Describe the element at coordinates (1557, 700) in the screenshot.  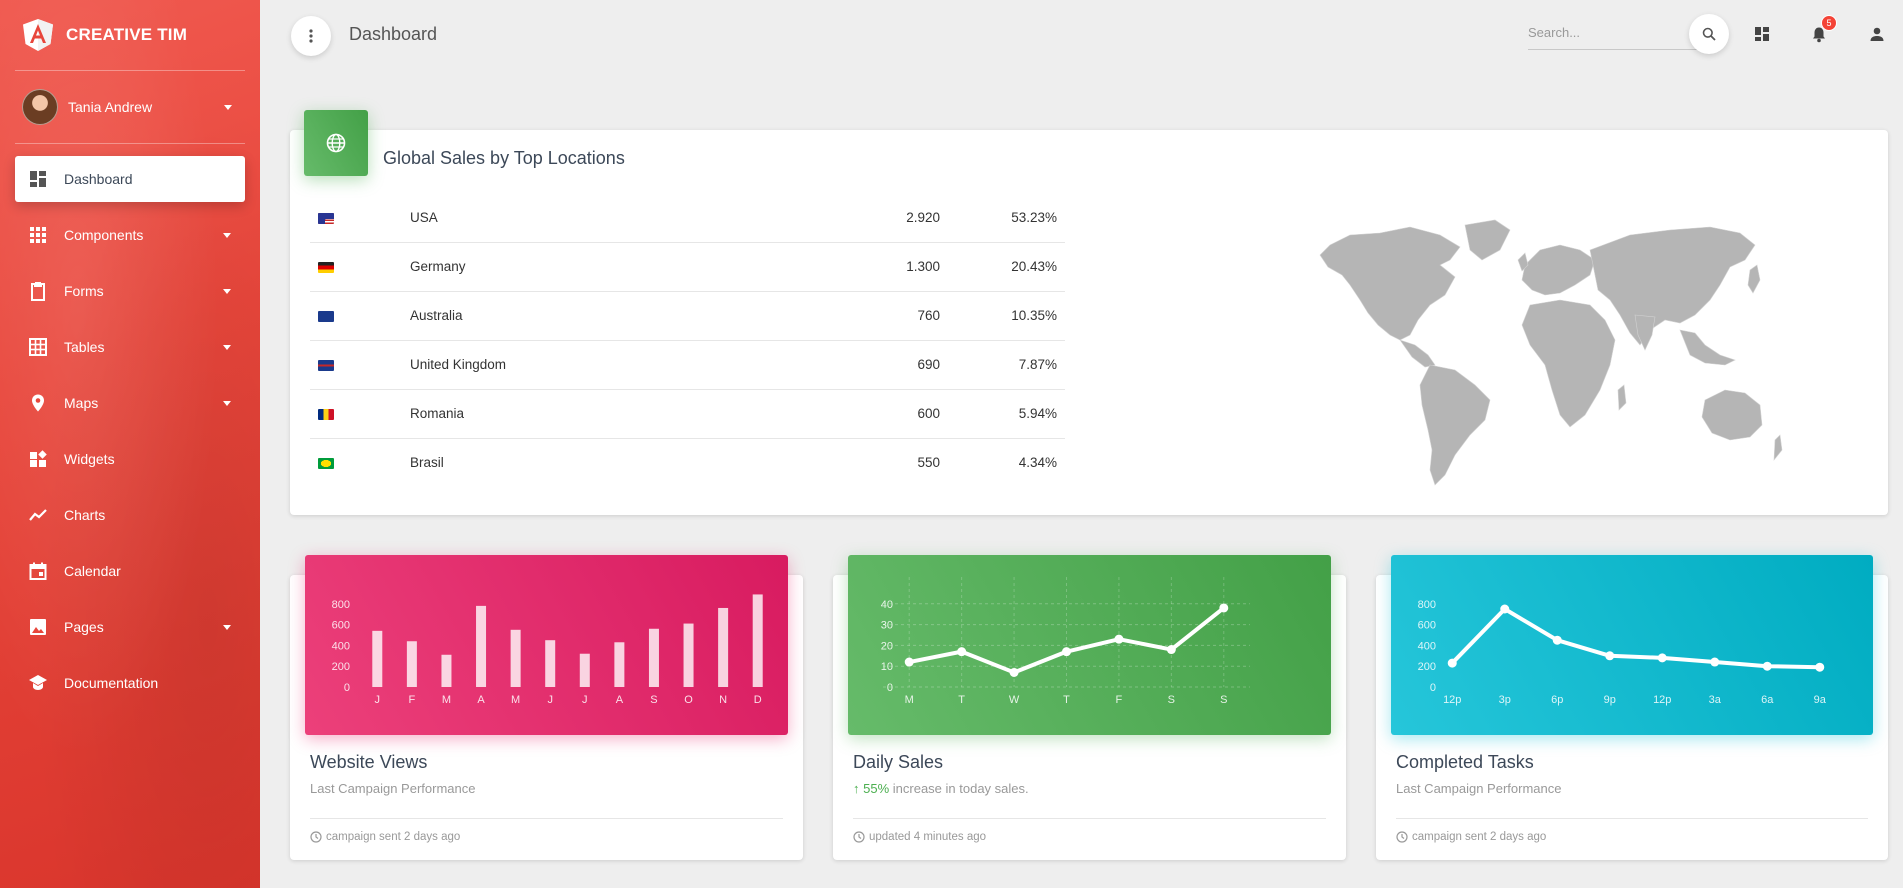
I see `x-tick-label: 6p` at that location.